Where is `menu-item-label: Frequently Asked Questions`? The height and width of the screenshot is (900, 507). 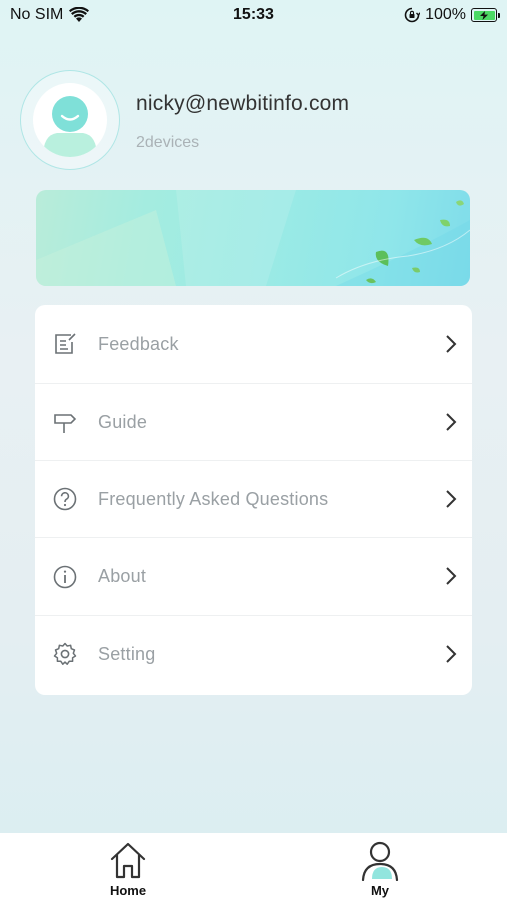
menu-item-label: Frequently Asked Questions is located at coordinates (213, 498).